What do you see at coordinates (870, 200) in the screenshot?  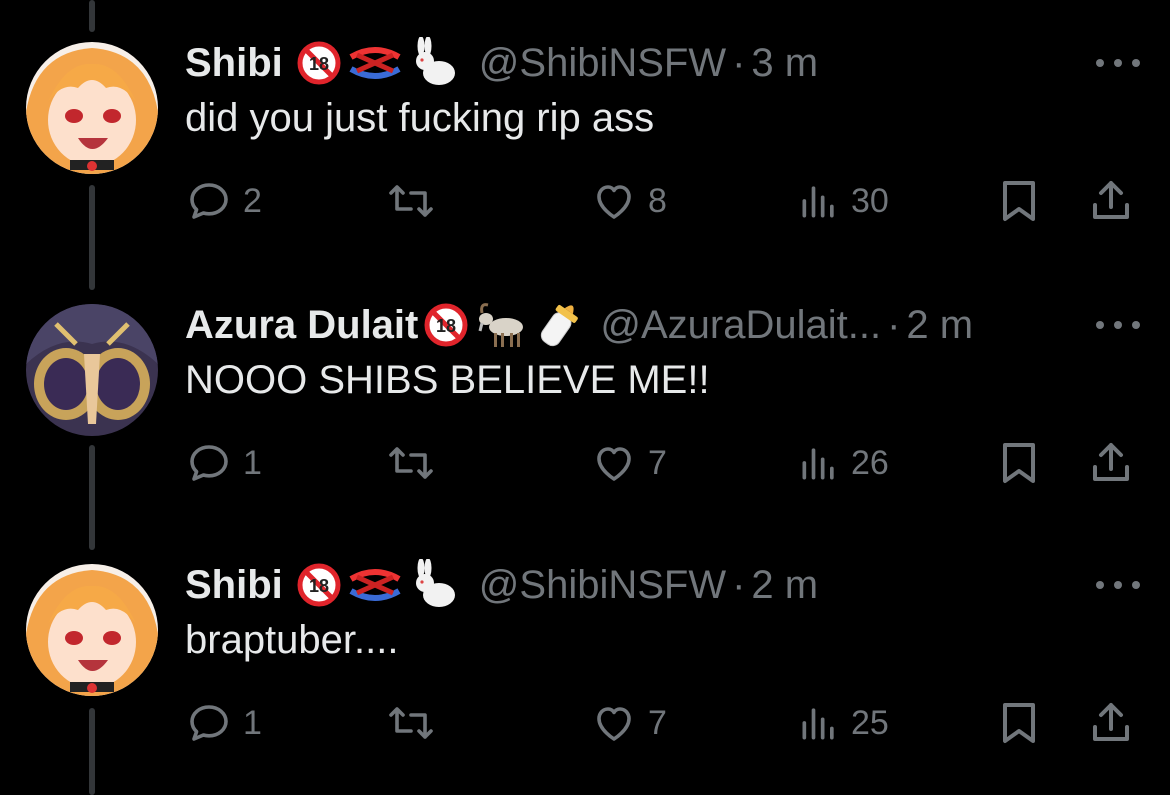 I see `view-count: 30` at bounding box center [870, 200].